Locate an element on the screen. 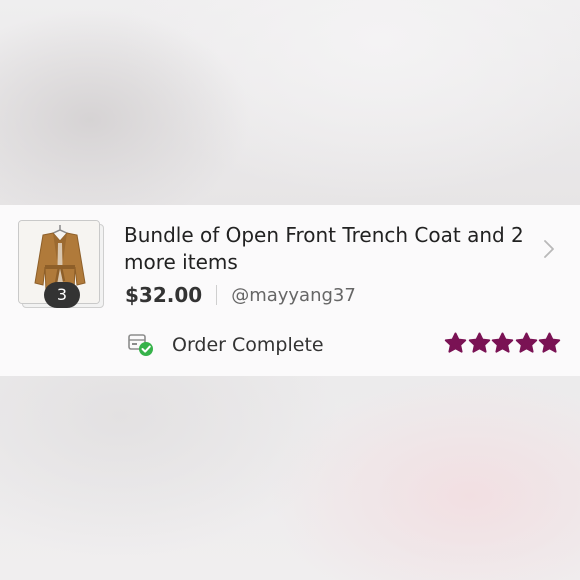 The width and height of the screenshot is (580, 580). shipping-box-check-icon is located at coordinates (141, 345).